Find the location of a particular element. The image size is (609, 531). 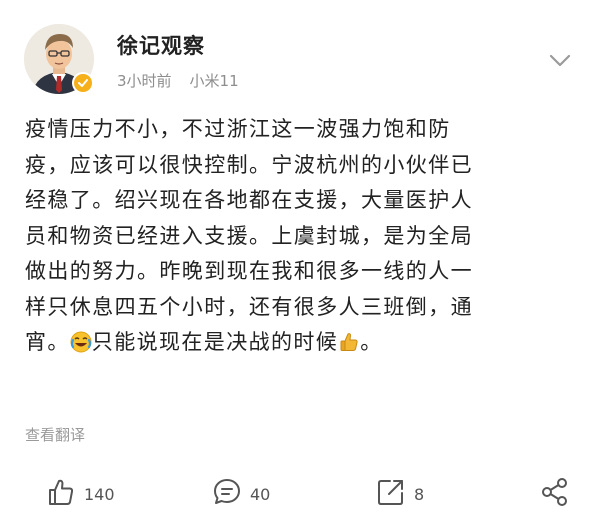

post-text-line: 经稳了。绍兴现在各地都在支援，大量医护人 is located at coordinates (249, 200).